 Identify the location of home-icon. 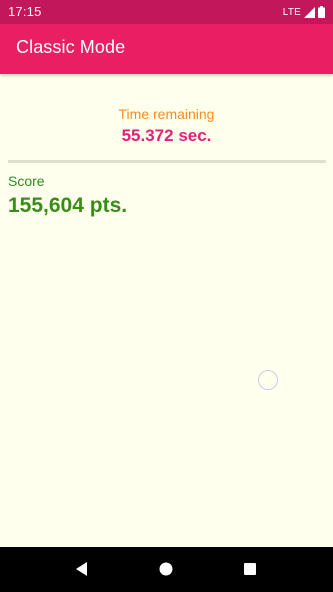
(166, 569).